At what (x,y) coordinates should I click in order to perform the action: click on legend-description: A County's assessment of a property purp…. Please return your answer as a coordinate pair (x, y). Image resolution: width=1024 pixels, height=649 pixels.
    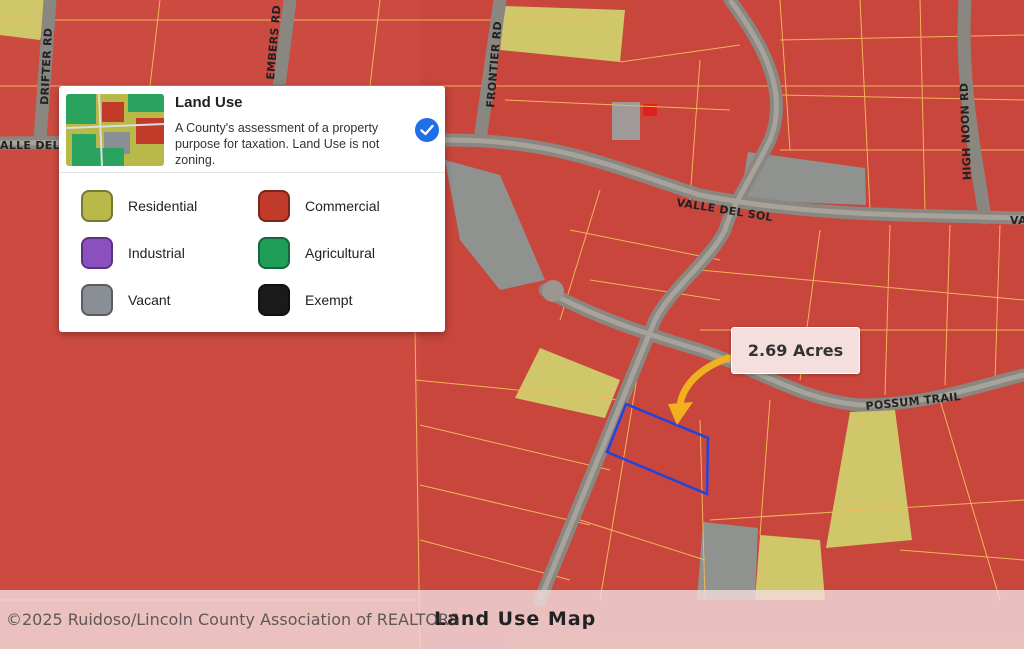
    Looking at the image, I should click on (277, 144).